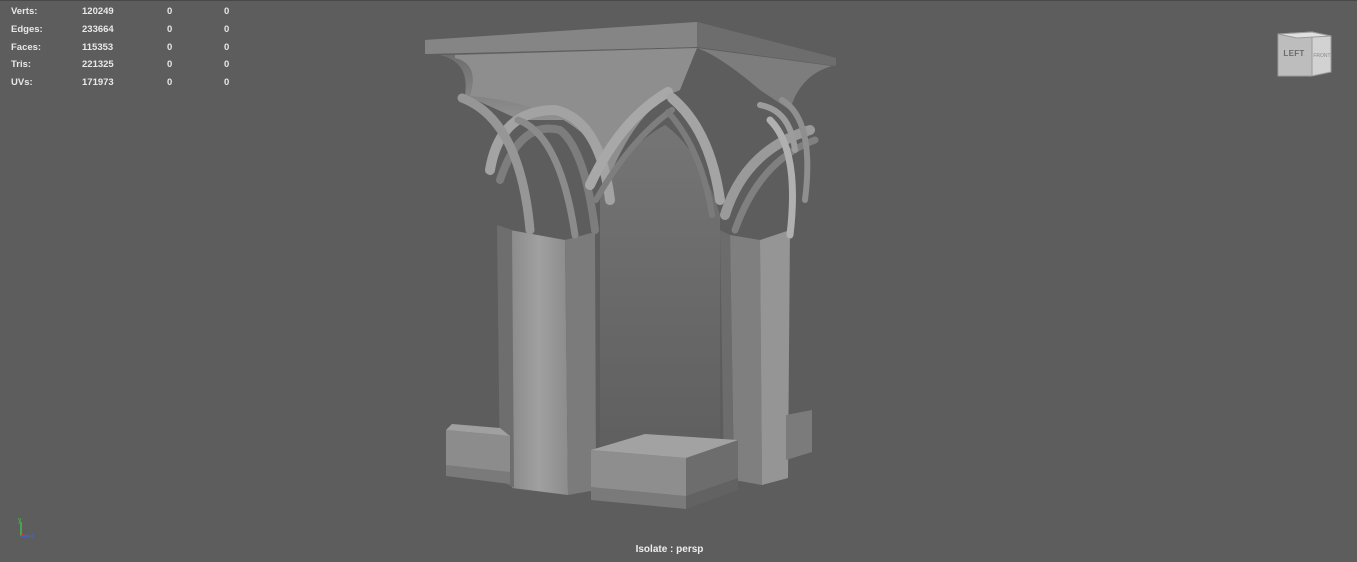 This screenshot has height=562, width=1357. I want to click on left-column, so click(546, 360).